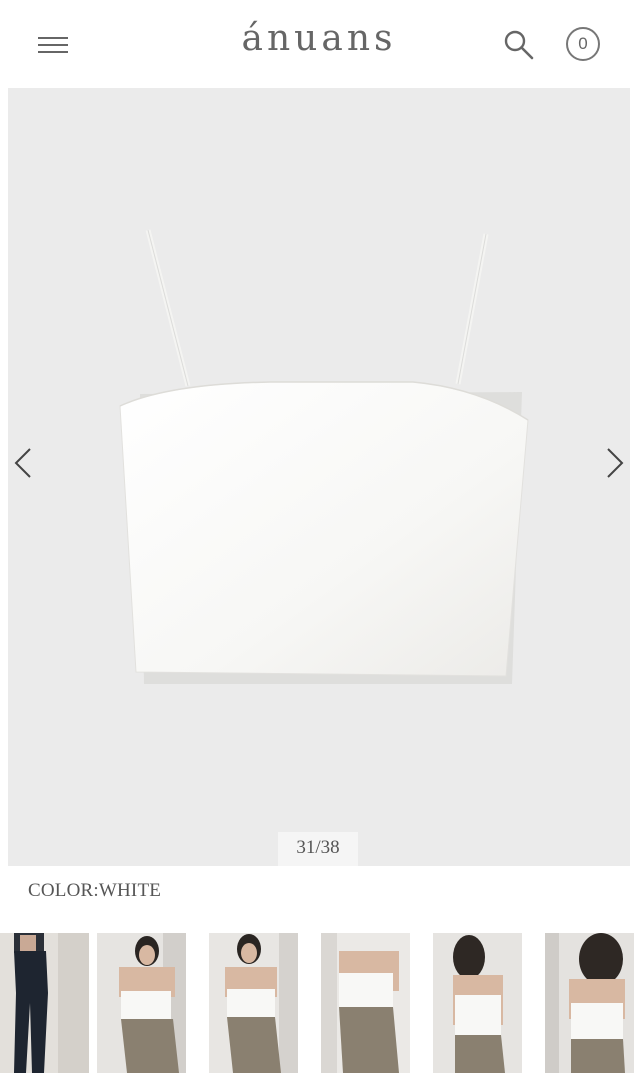 The width and height of the screenshot is (638, 1080). Describe the element at coordinates (613, 463) in the screenshot. I see `chevron-right-icon` at that location.